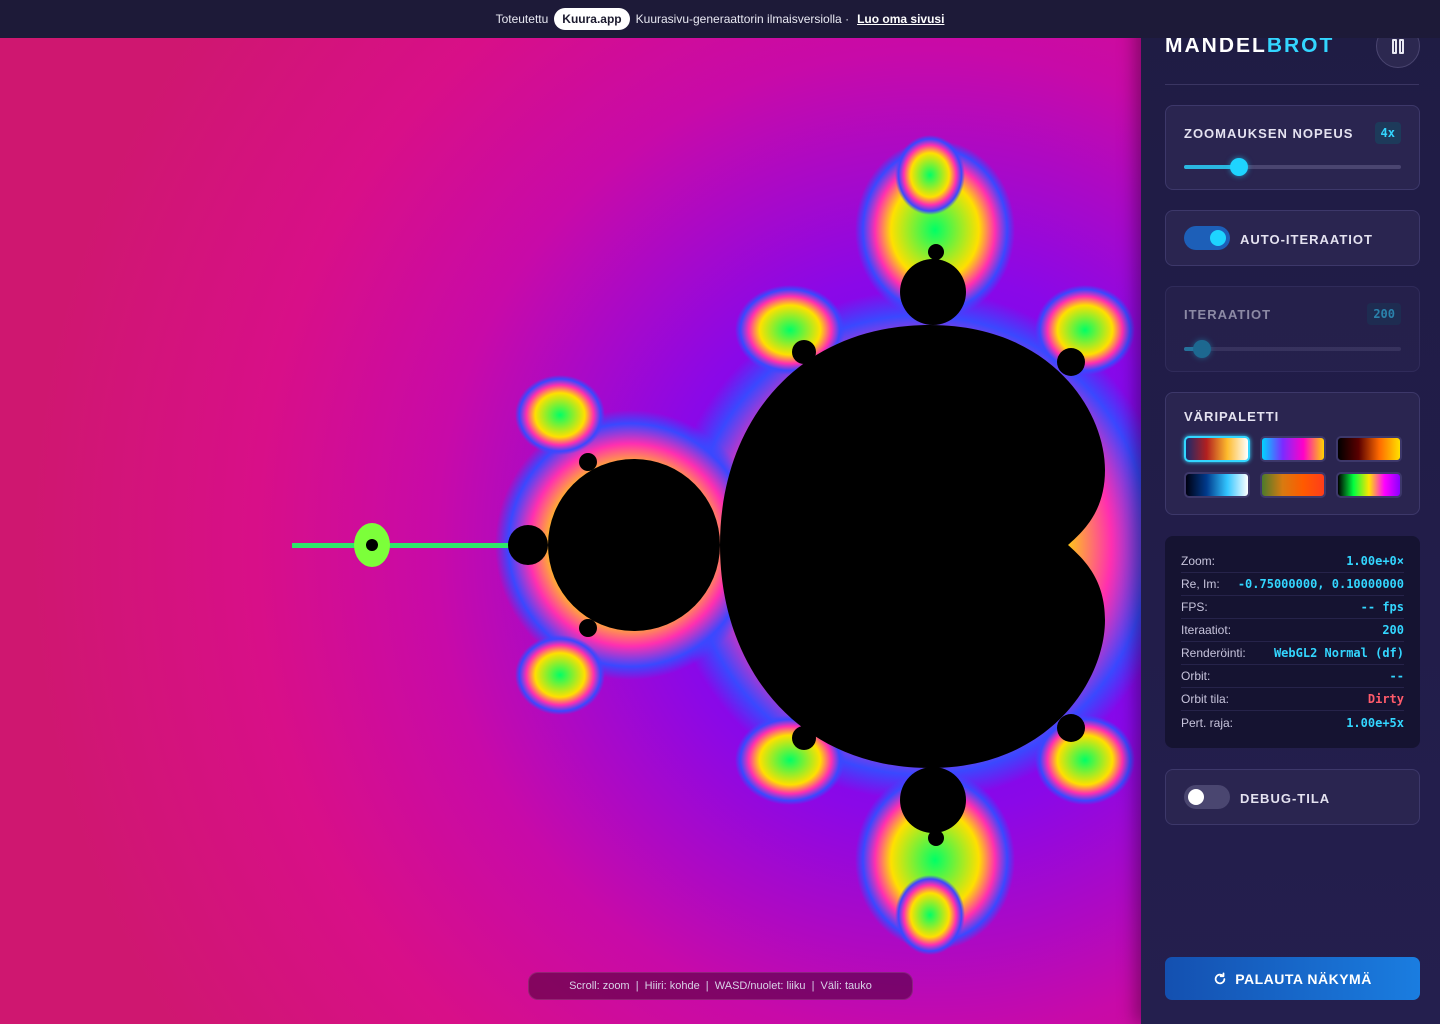 This screenshot has height=1024, width=1440. I want to click on iterations-slider, so click(1292, 349).